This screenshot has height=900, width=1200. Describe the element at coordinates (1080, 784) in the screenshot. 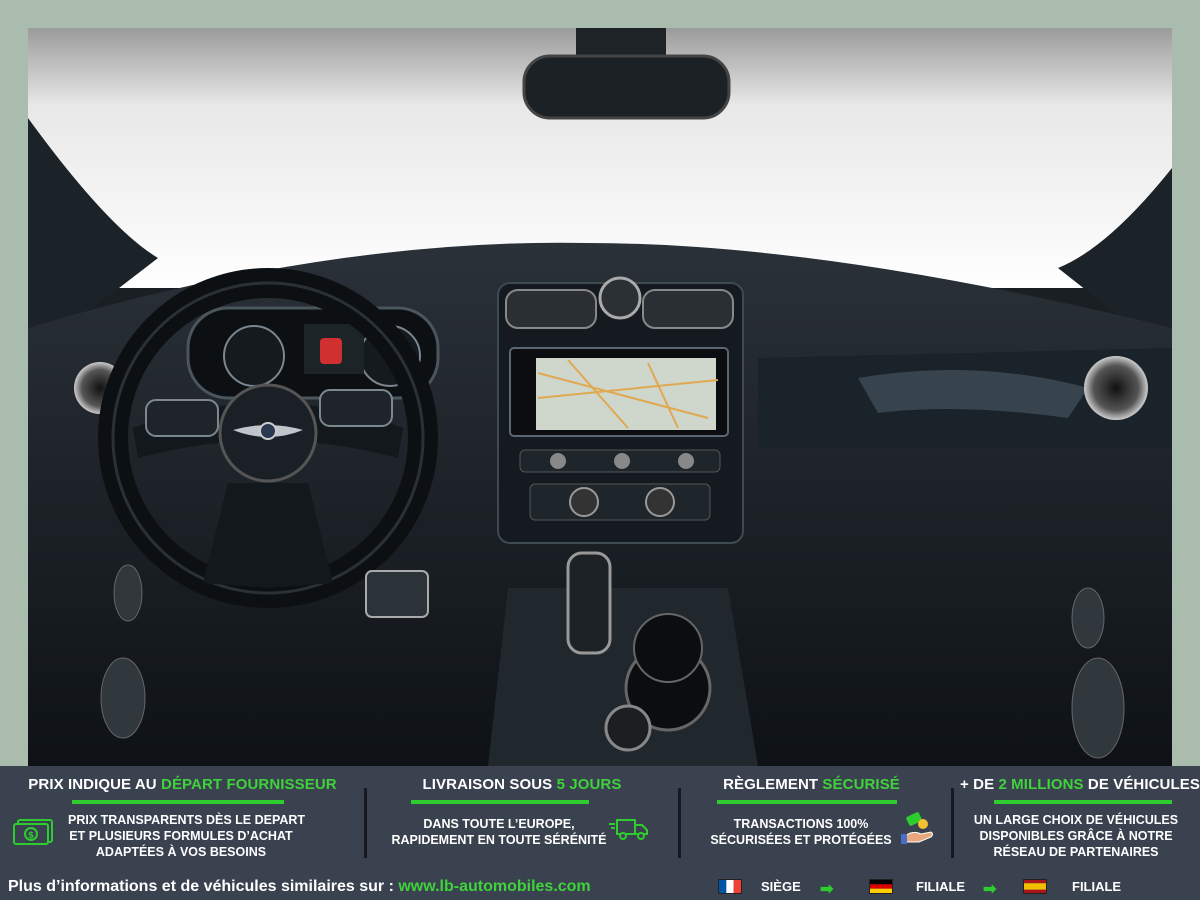

I see `banner-col-vehicles-title: + DE 2 MILLIONS DE VÉHICULES` at that location.